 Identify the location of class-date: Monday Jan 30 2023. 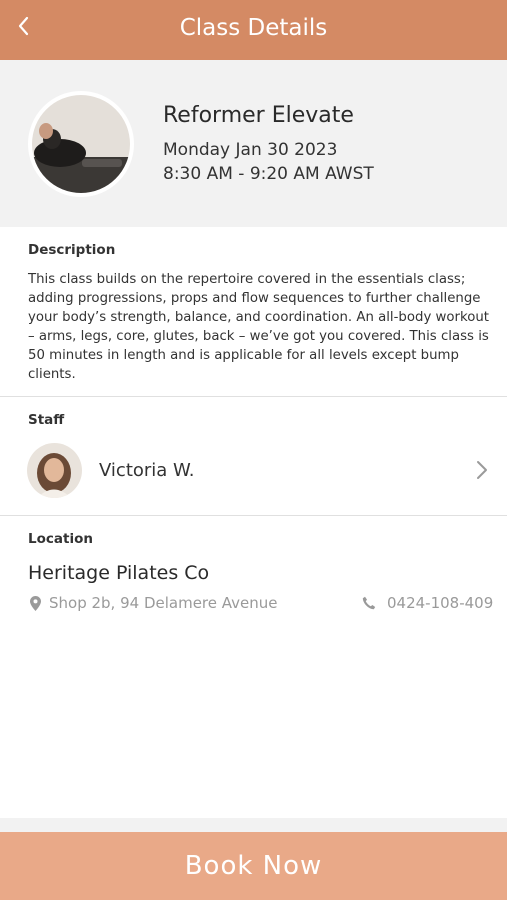
(250, 150).